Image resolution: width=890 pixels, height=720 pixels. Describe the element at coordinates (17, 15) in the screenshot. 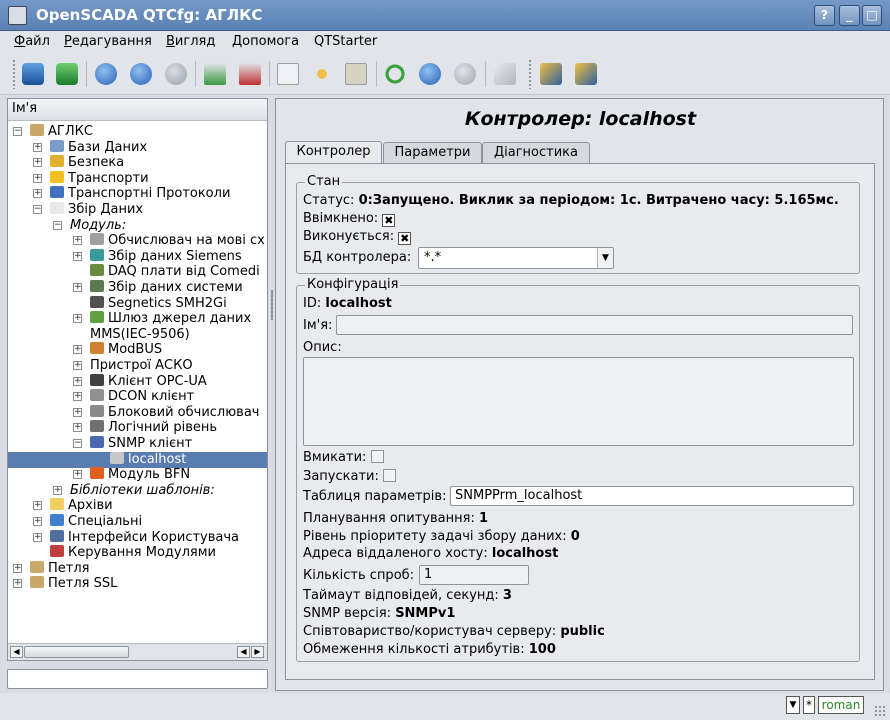

I see `app-icon` at that location.